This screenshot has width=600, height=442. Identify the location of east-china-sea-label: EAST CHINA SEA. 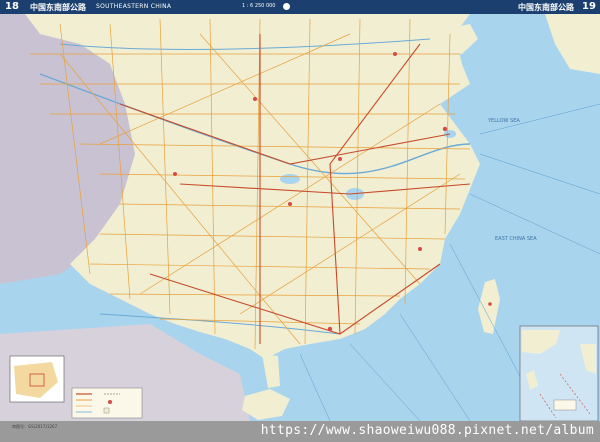
(516, 239).